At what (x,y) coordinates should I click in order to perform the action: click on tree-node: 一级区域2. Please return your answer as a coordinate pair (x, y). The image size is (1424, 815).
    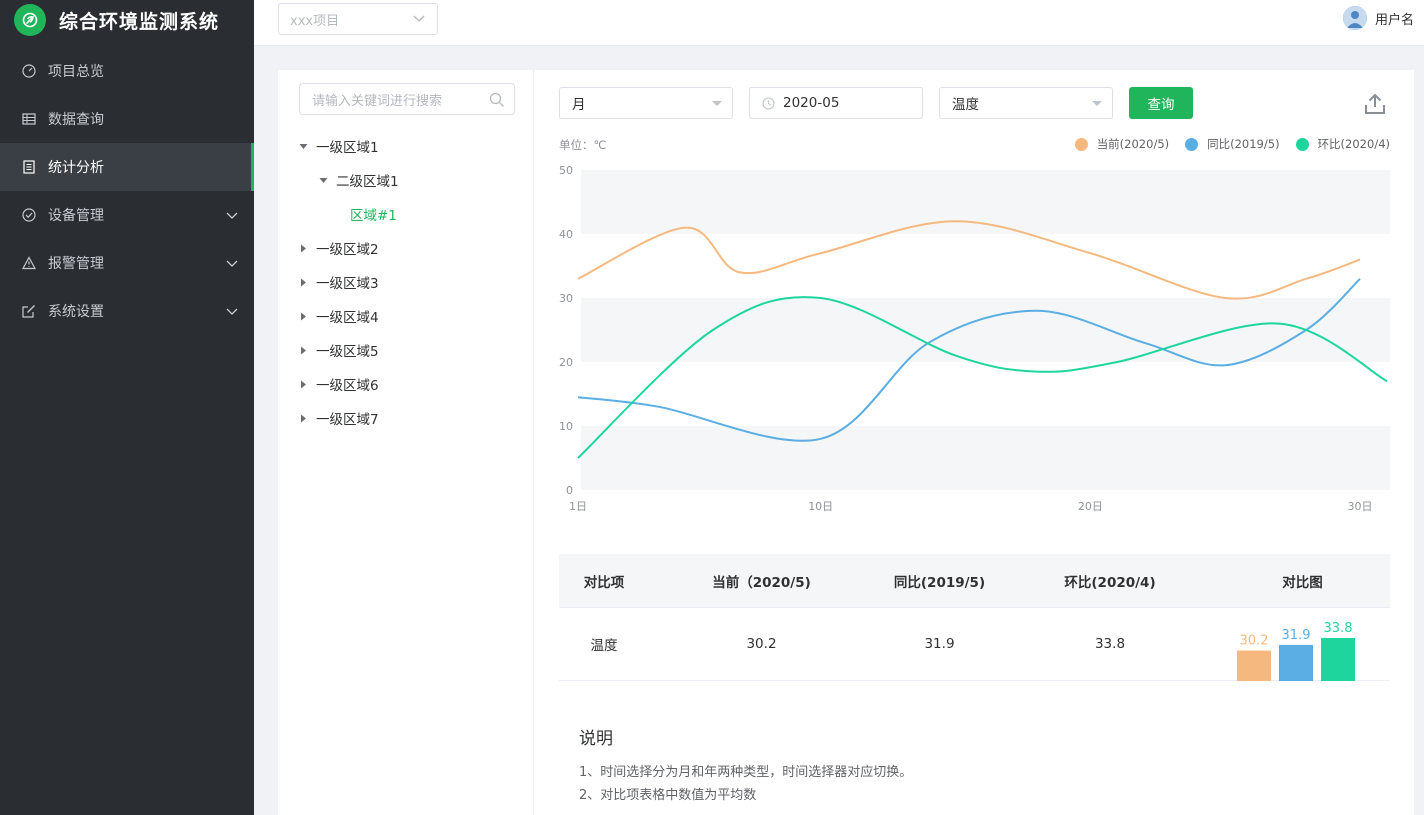
    Looking at the image, I should click on (406, 248).